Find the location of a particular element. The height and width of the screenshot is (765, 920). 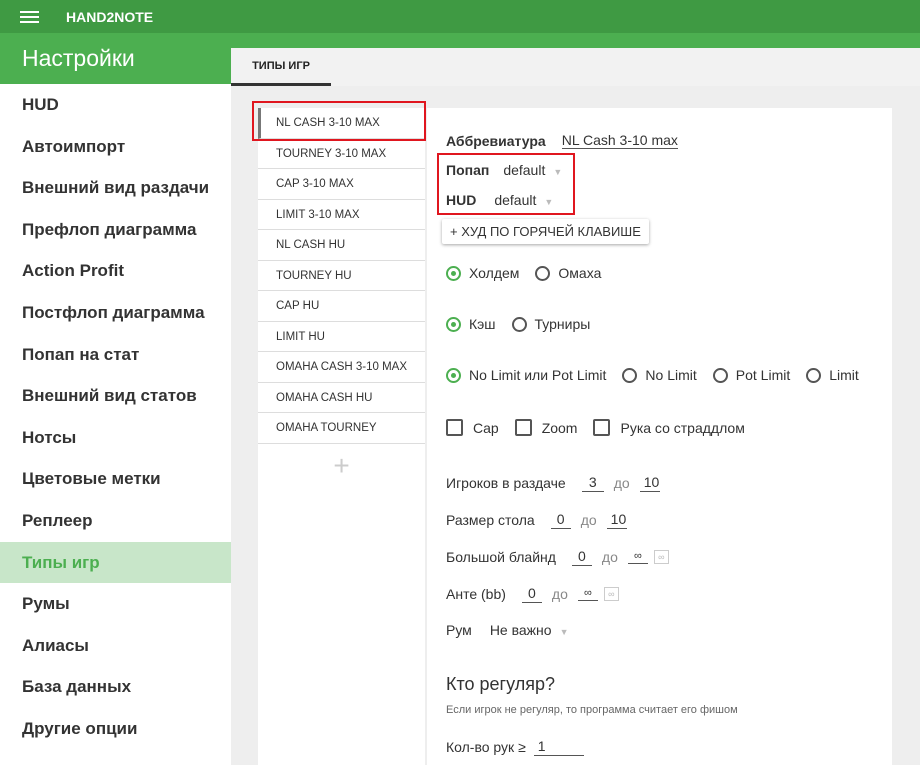

sidebar-item: Action Profit is located at coordinates (115, 271).